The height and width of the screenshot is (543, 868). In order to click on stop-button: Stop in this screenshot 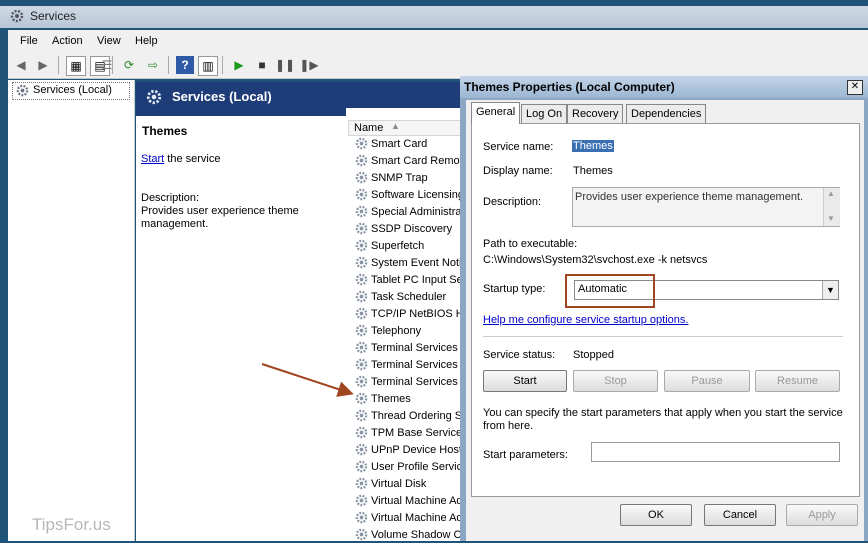, I will do `click(615, 381)`.